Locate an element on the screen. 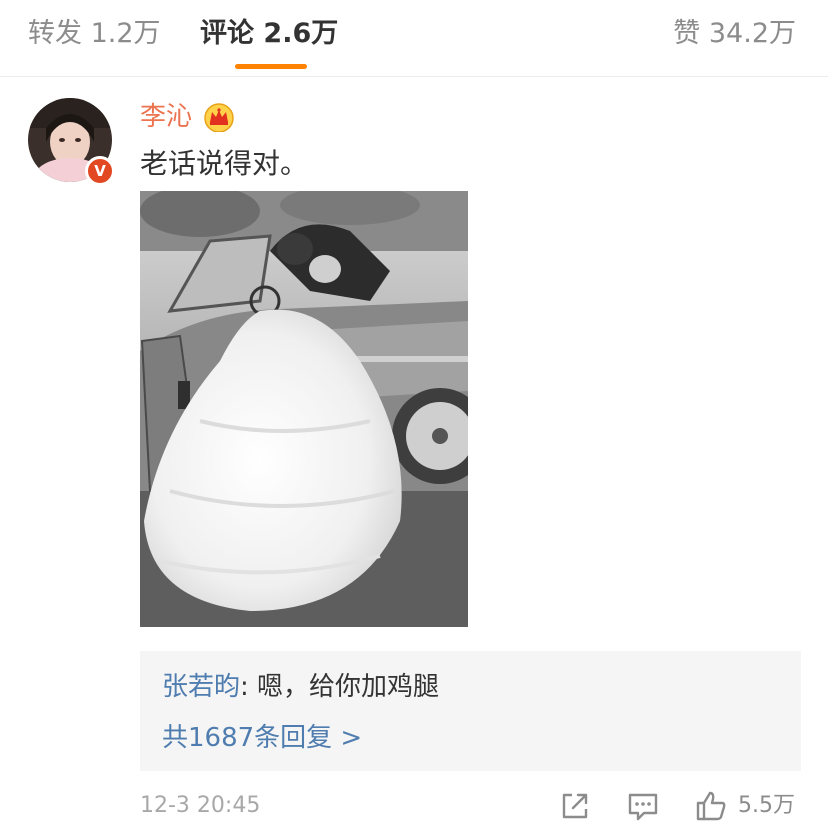 The height and width of the screenshot is (828, 828). tab-comment: 评论 2.6万 is located at coordinates (269, 34).